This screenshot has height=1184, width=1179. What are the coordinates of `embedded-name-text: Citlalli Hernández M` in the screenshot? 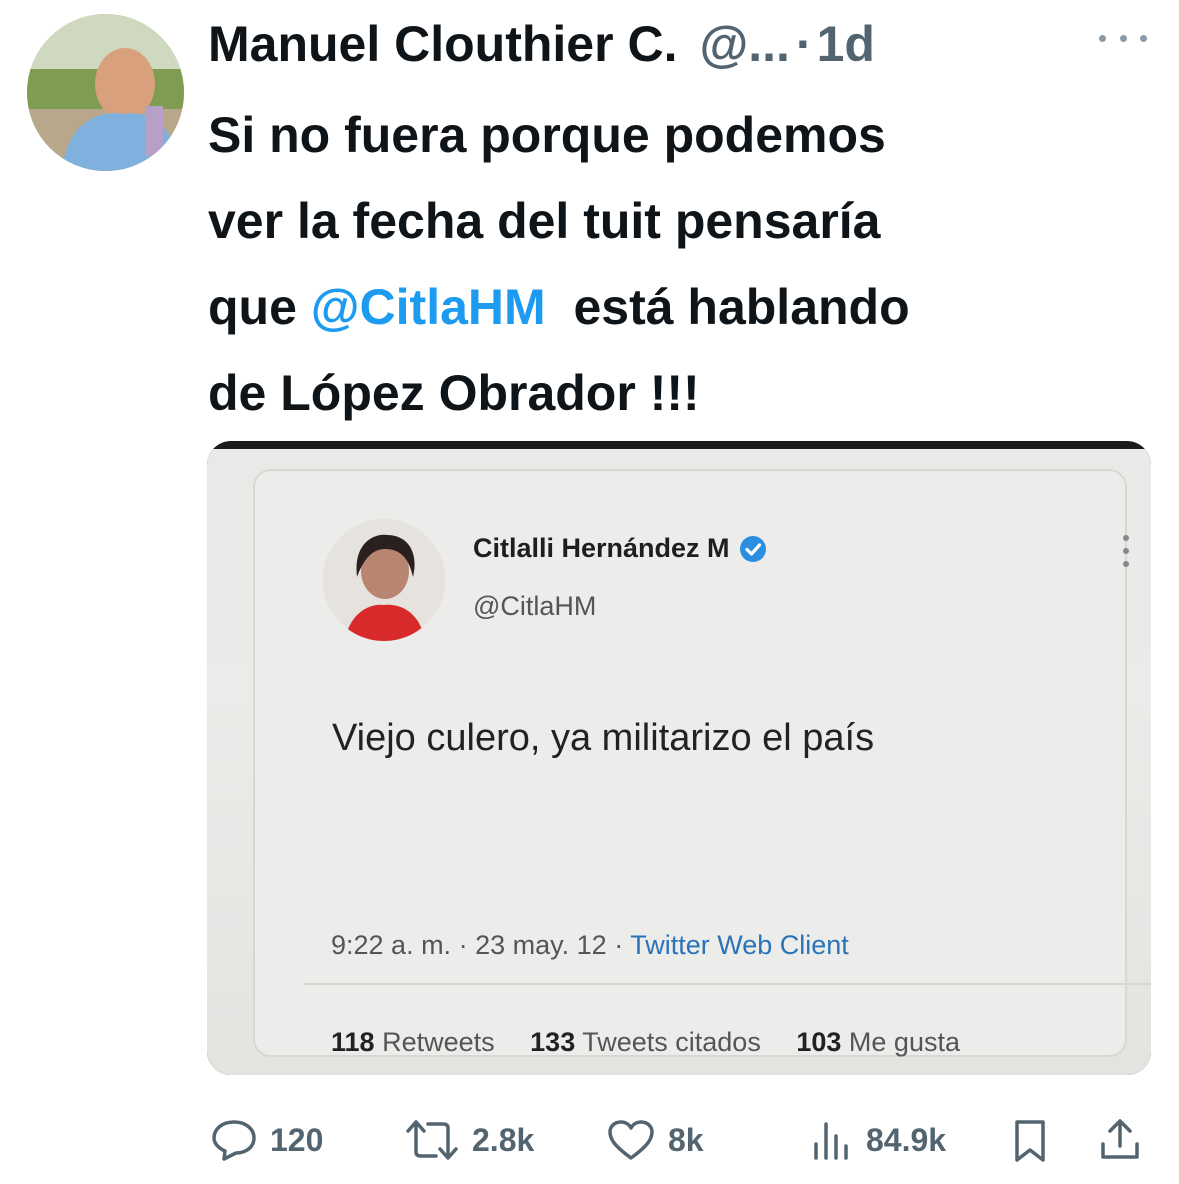 It's located at (601, 548).